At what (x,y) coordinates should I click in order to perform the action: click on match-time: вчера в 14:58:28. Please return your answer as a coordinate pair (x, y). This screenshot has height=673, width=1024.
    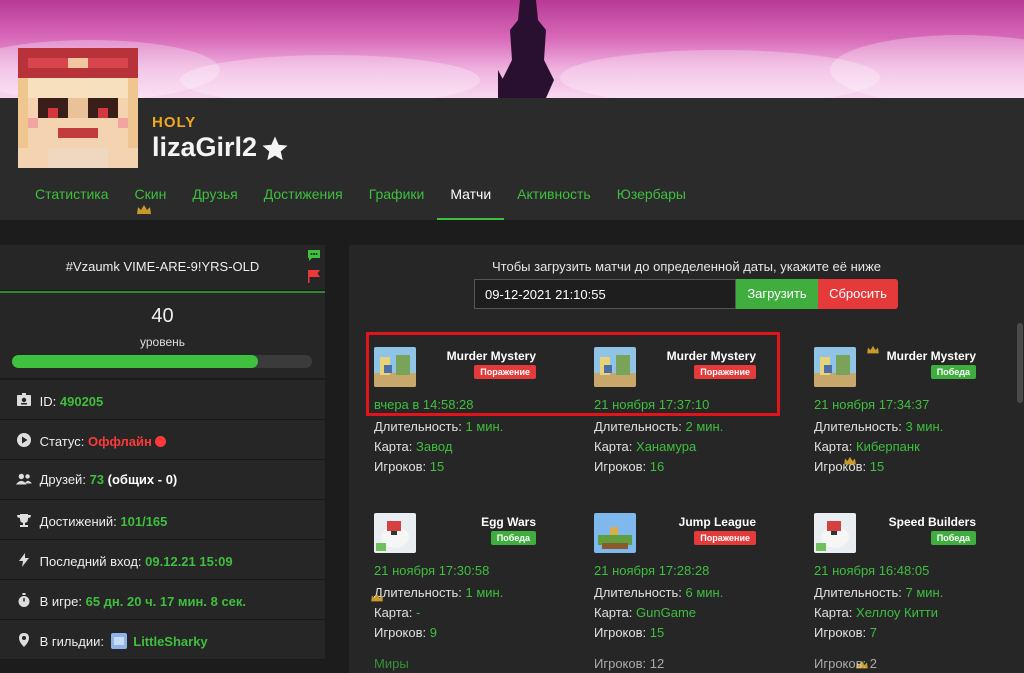
    Looking at the image, I should click on (424, 404).